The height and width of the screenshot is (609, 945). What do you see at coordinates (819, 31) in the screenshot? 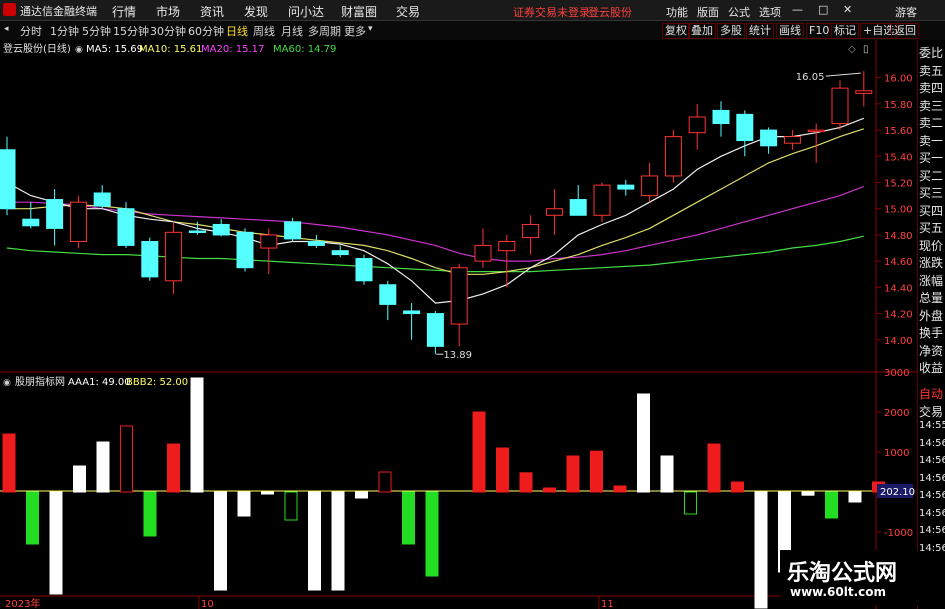
I see `toolbar-f10: F10` at bounding box center [819, 31].